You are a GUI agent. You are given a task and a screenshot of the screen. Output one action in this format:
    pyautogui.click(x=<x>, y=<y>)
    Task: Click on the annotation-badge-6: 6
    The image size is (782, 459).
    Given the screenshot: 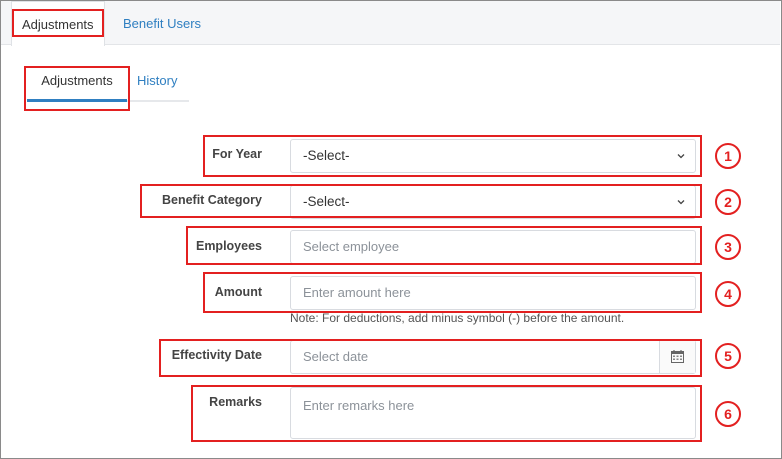 What is the action you would take?
    pyautogui.click(x=728, y=414)
    